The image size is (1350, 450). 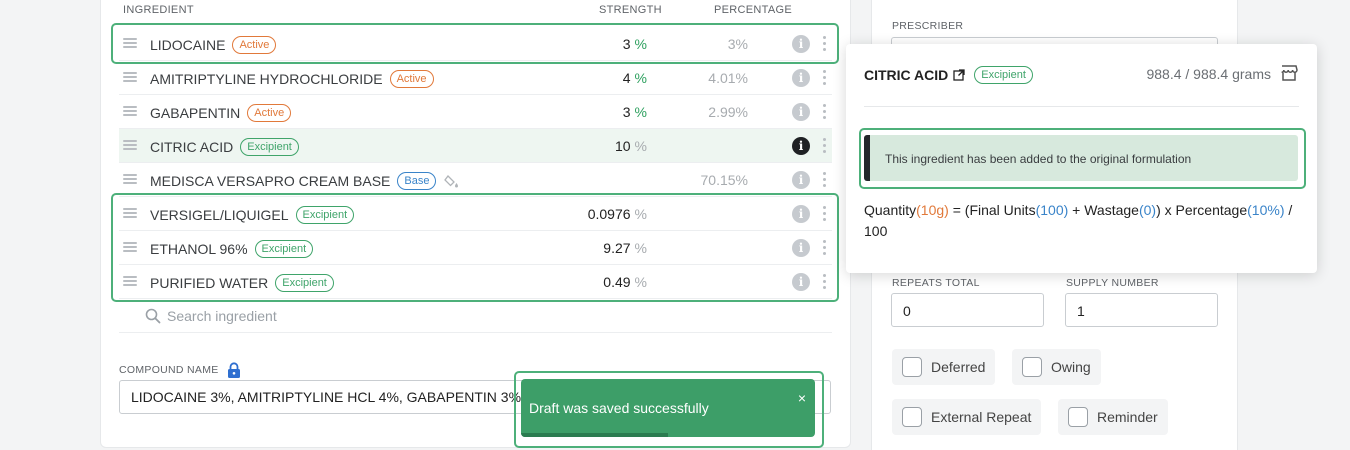 What do you see at coordinates (631, 146) in the screenshot?
I see `strength-value: 10%` at bounding box center [631, 146].